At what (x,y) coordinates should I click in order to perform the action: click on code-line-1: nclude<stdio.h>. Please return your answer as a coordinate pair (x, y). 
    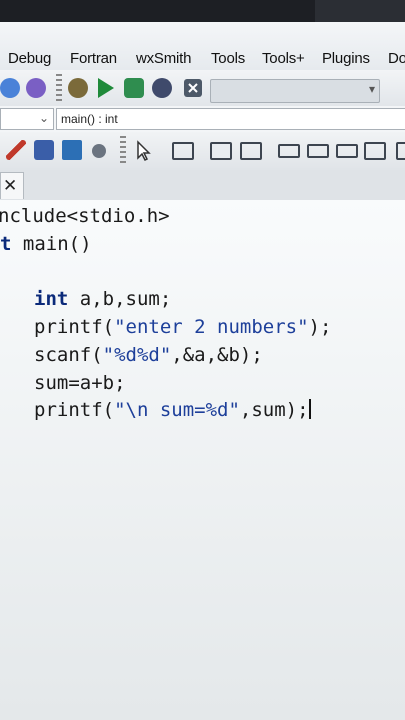
    Looking at the image, I should click on (85, 216).